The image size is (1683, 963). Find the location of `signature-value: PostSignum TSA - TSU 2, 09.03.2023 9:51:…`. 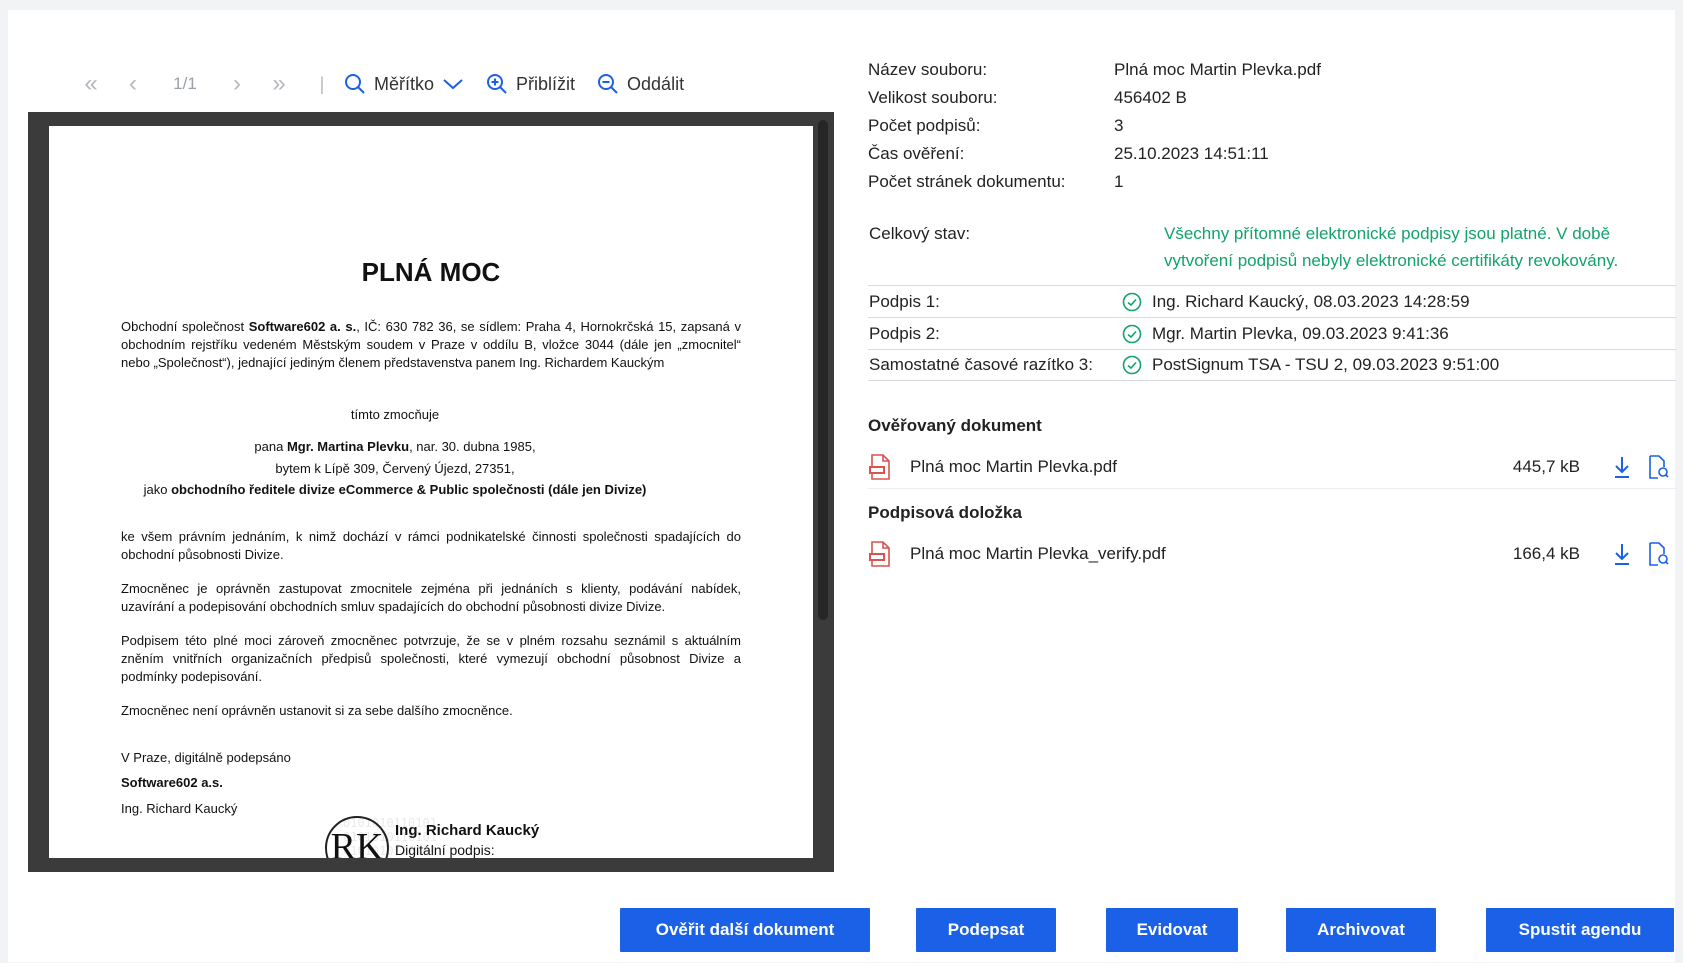

signature-value: PostSignum TSA - TSU 2, 09.03.2023 9:51:… is located at coordinates (1326, 364).